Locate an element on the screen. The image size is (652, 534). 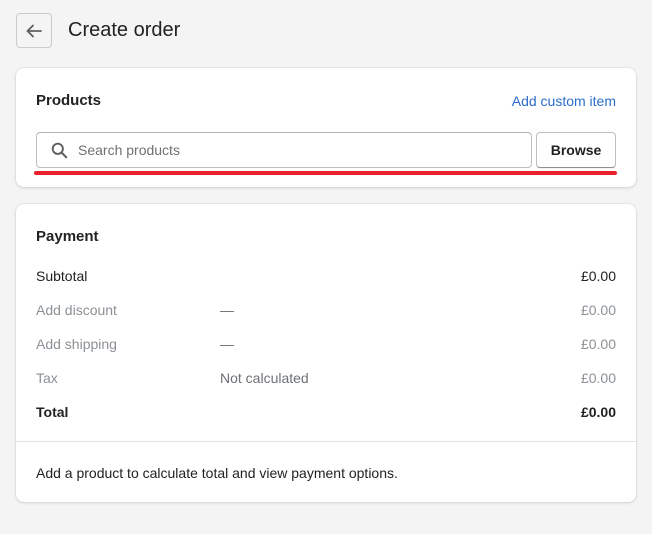
back-button is located at coordinates (34, 30).